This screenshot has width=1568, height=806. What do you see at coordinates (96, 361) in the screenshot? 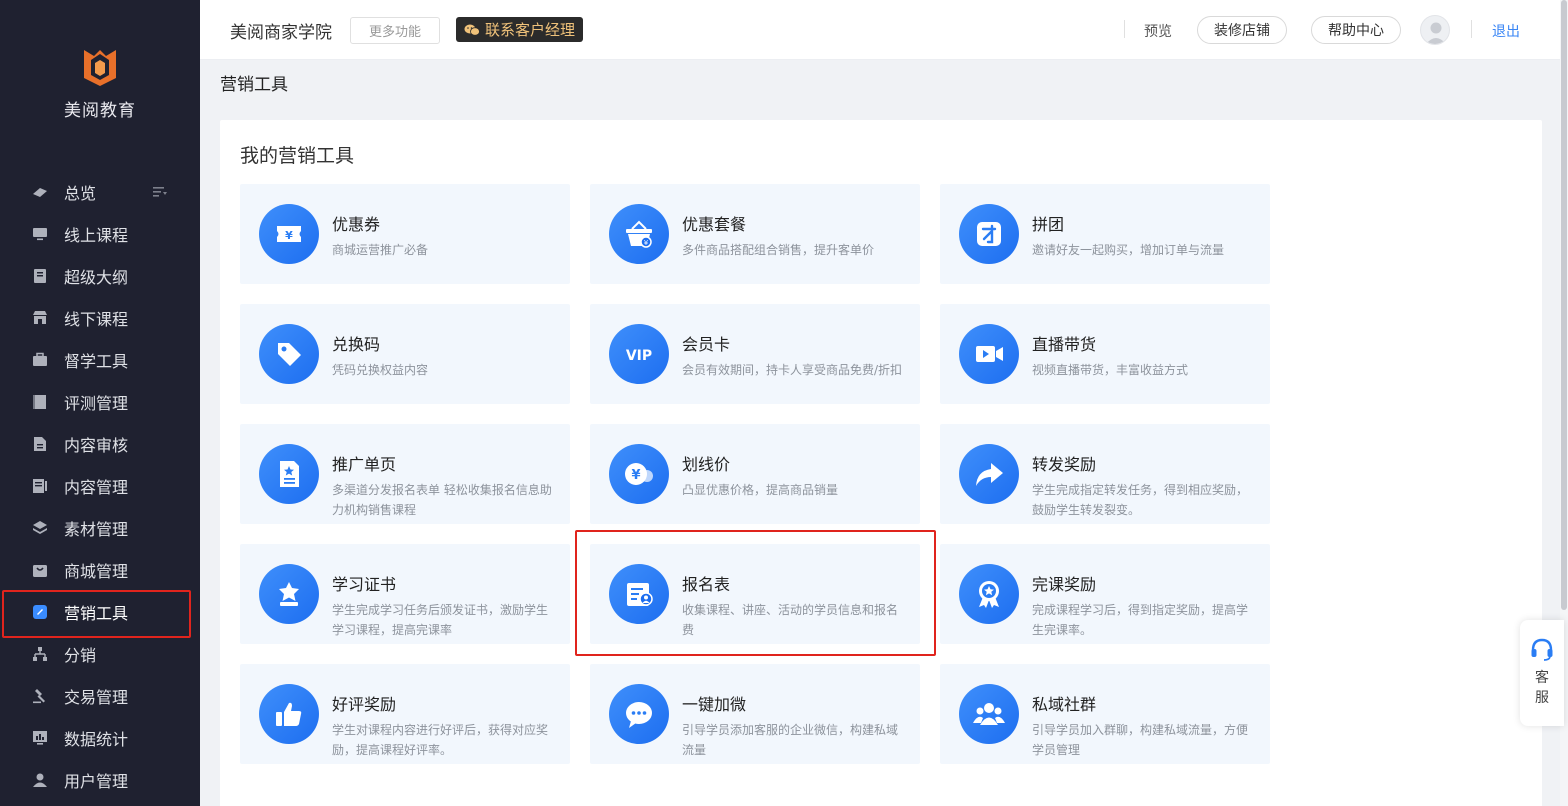
I see `sidebar-item-label: 督学工具` at bounding box center [96, 361].